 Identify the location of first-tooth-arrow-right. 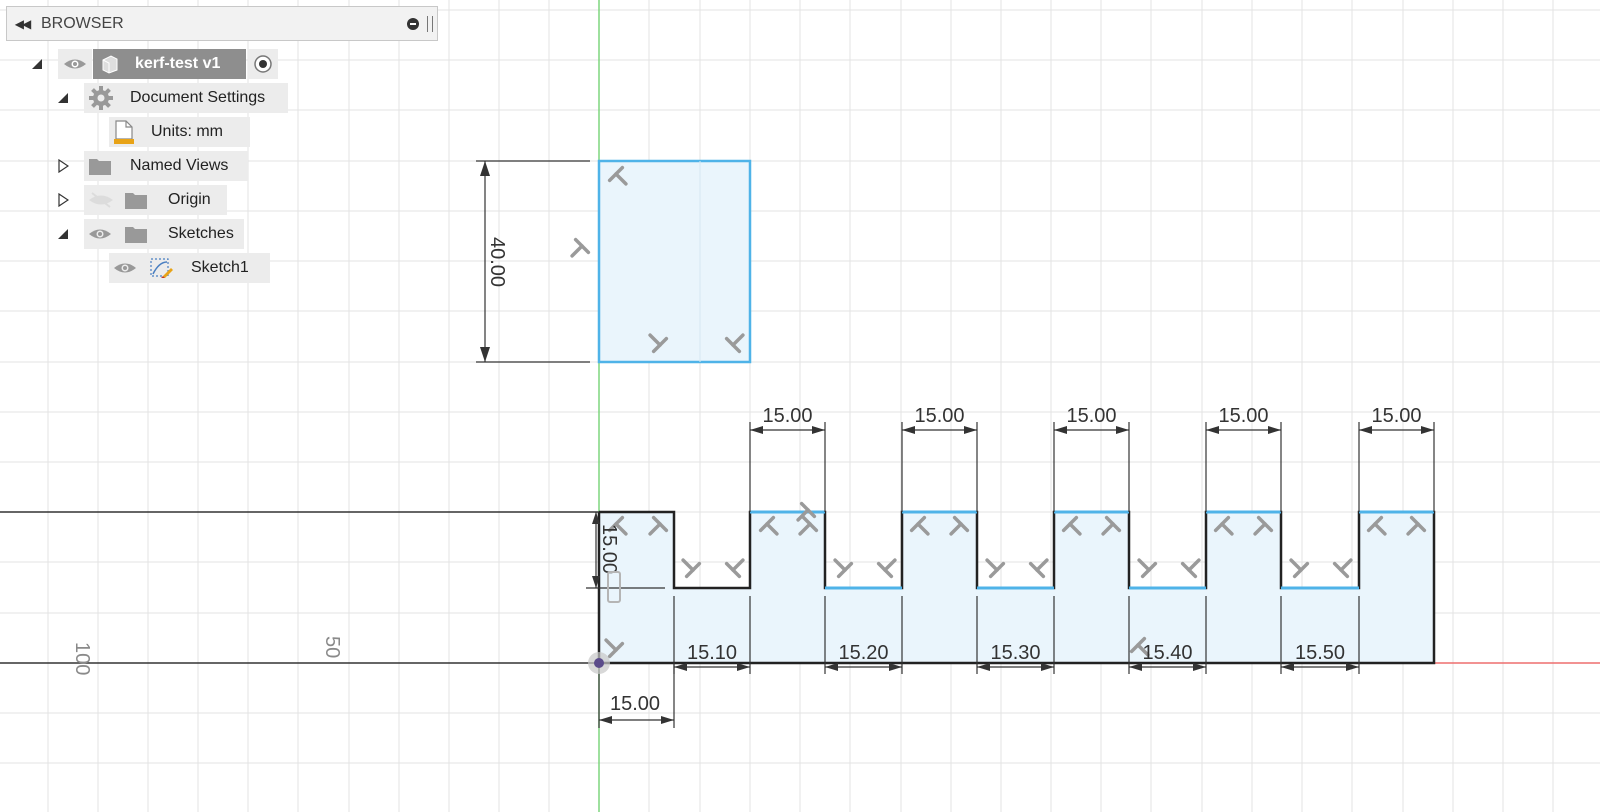
(667, 720).